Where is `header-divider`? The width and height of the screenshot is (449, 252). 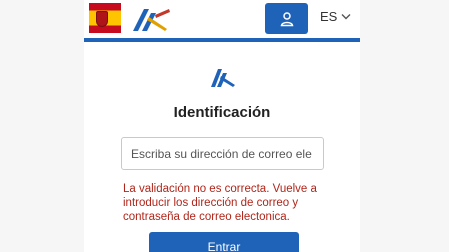 header-divider is located at coordinates (222, 40).